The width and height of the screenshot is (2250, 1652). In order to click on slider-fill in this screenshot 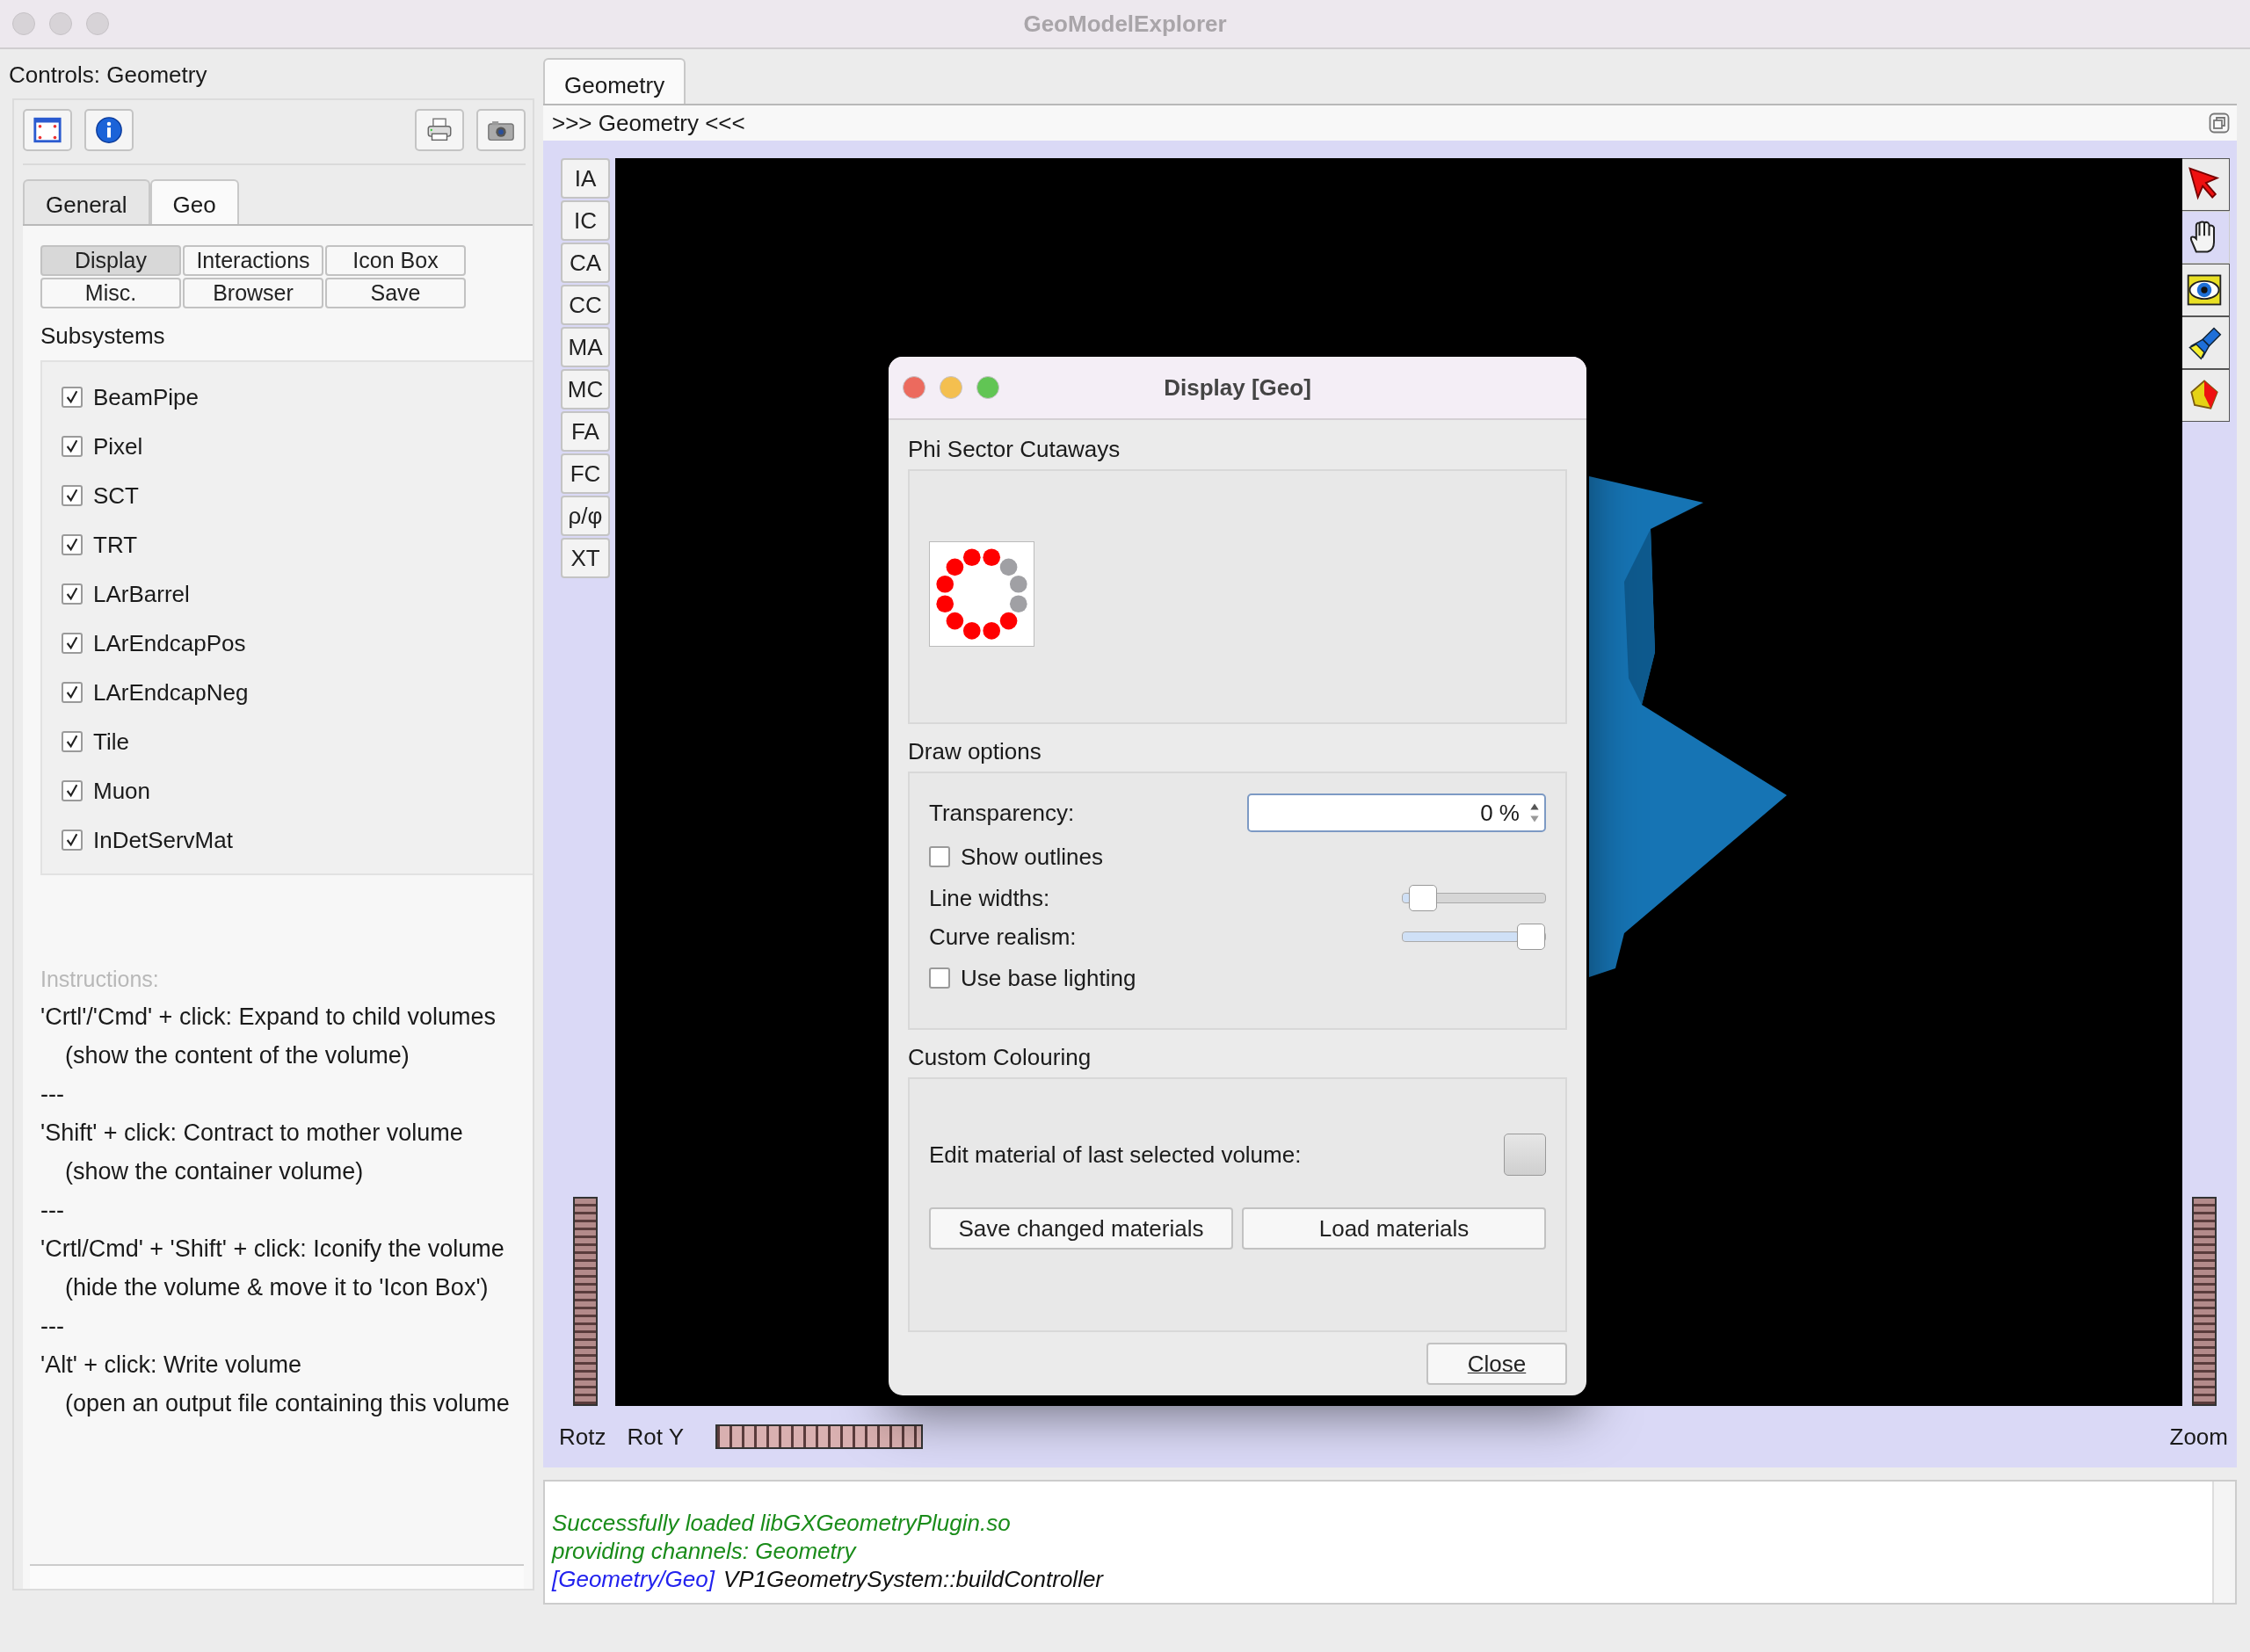, I will do `click(1406, 898)`.